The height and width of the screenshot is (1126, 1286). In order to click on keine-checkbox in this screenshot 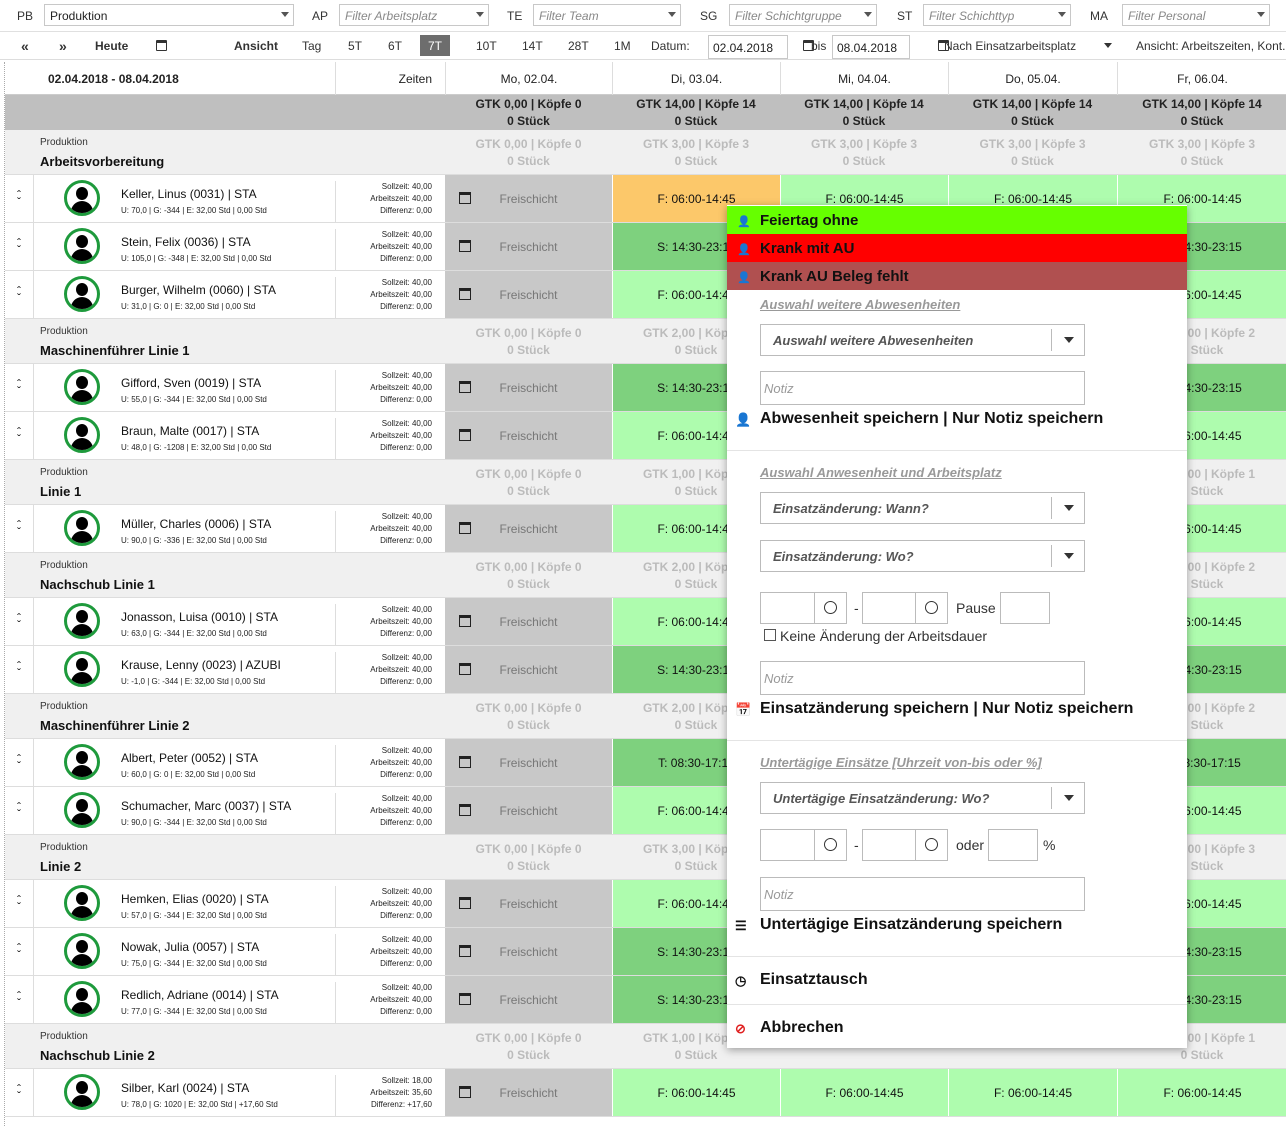, I will do `click(770, 635)`.